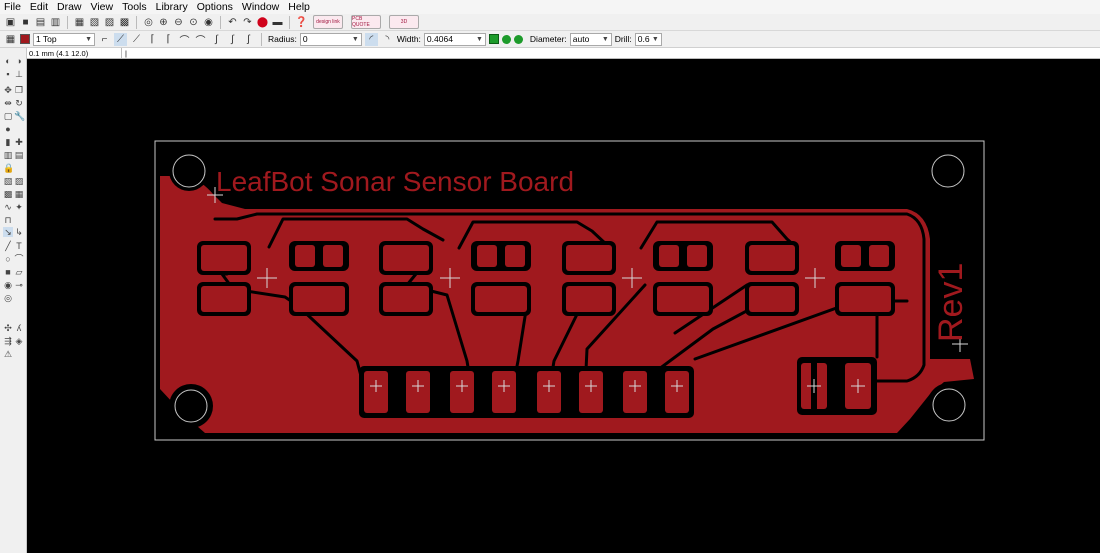 The image size is (1100, 553). I want to click on via-round-icon, so click(506, 39).